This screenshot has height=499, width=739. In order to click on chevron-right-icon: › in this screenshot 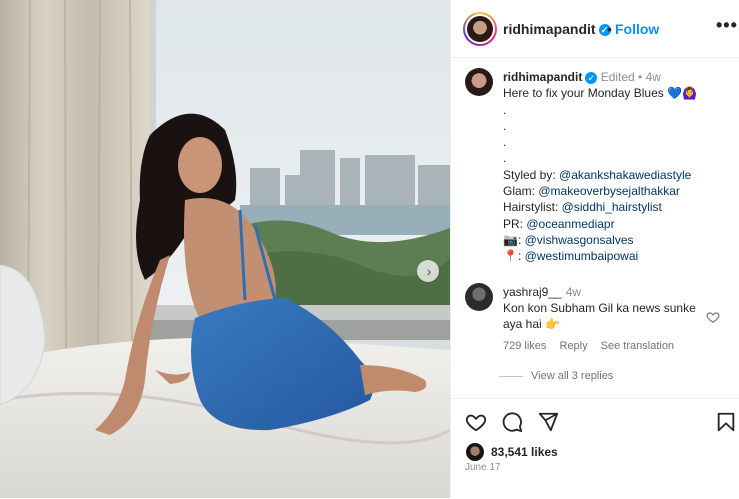, I will do `click(429, 271)`.